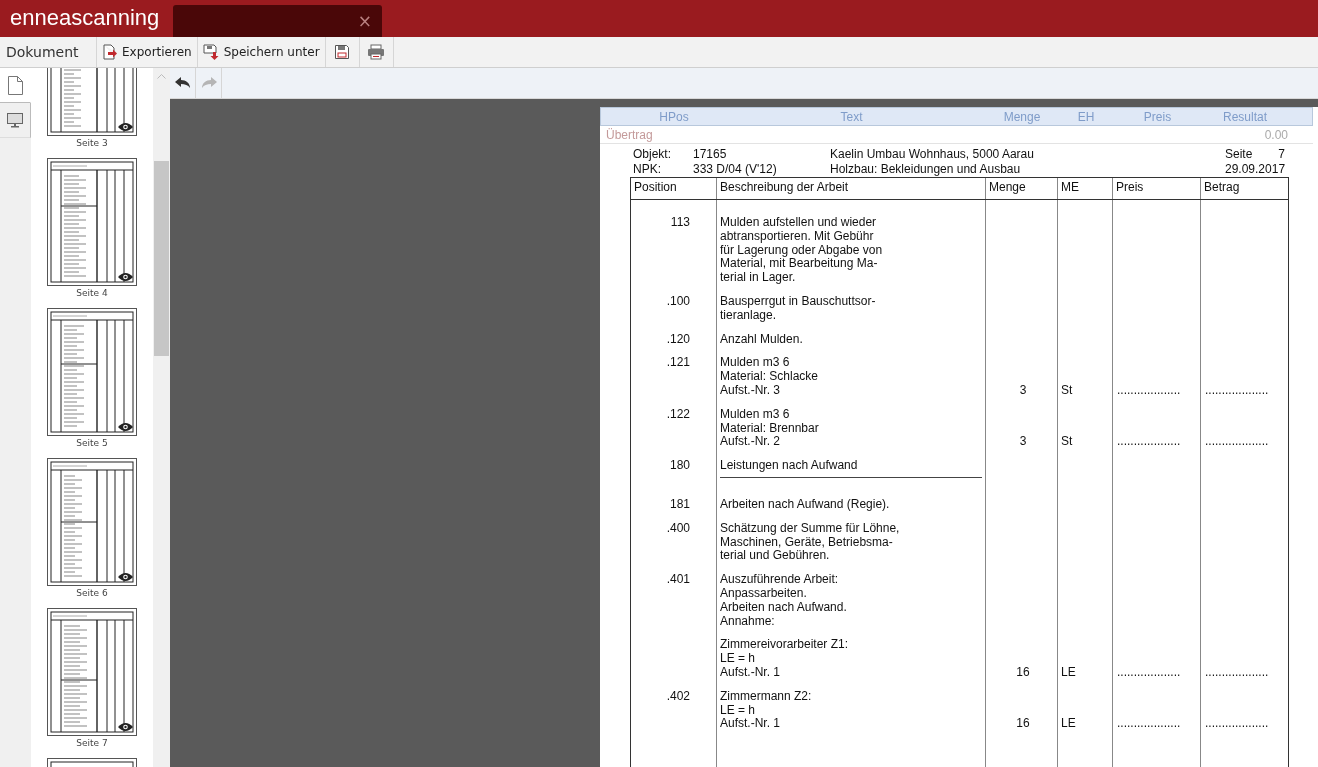 This screenshot has height=767, width=1318. I want to click on page-icon, so click(15, 85).